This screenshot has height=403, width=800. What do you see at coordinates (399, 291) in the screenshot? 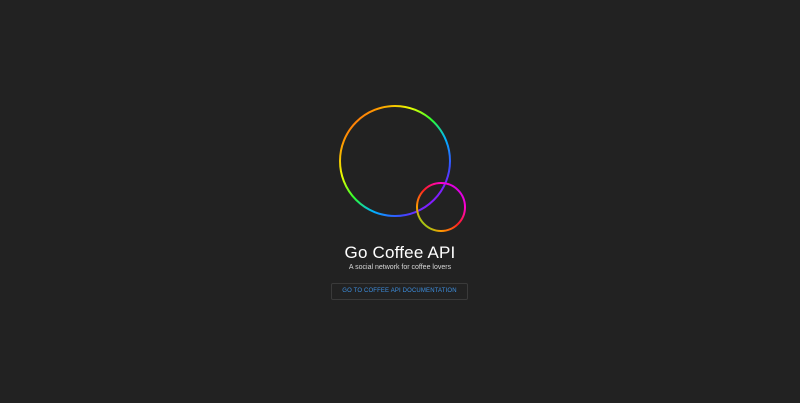
I see `documentation-button: GO TO COFFEE API DOCUMENTATION` at bounding box center [399, 291].